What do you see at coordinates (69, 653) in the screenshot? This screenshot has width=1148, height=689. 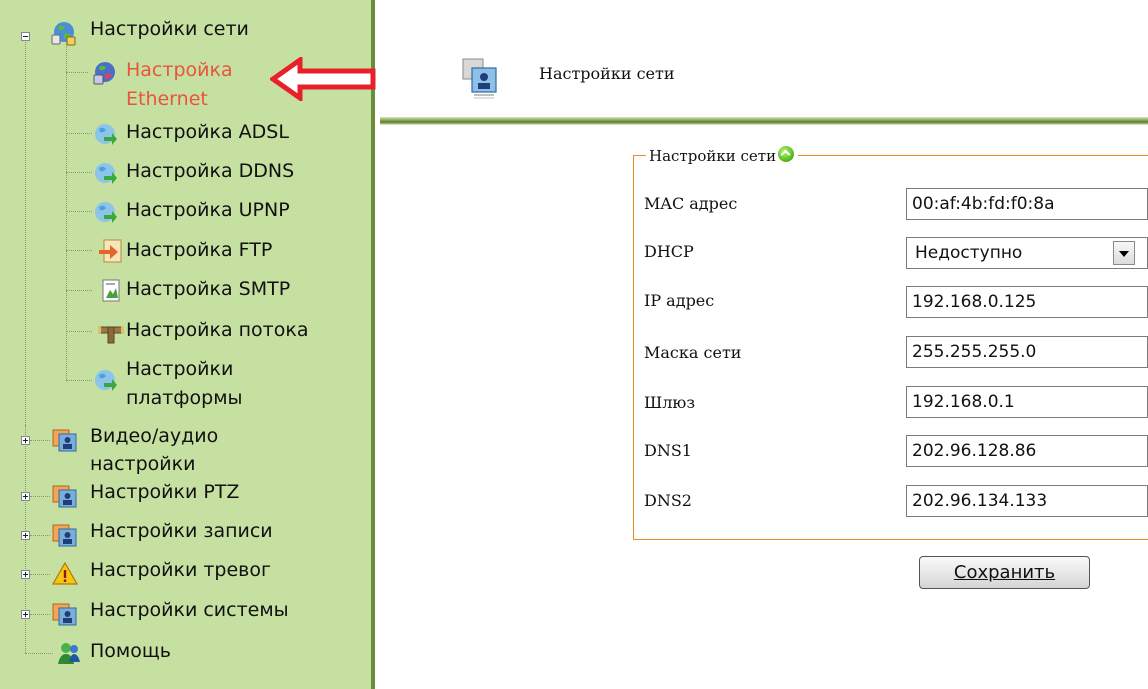 I see `help-person-icon` at bounding box center [69, 653].